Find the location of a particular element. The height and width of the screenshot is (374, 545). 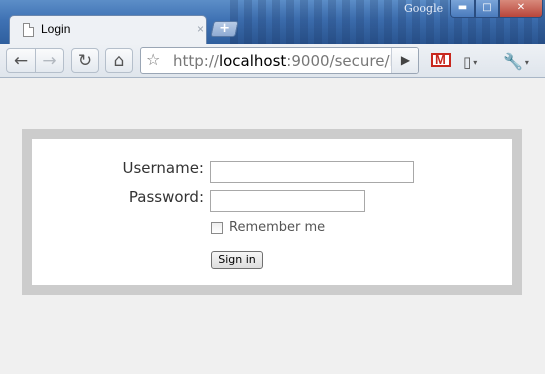

username-input is located at coordinates (312, 172).